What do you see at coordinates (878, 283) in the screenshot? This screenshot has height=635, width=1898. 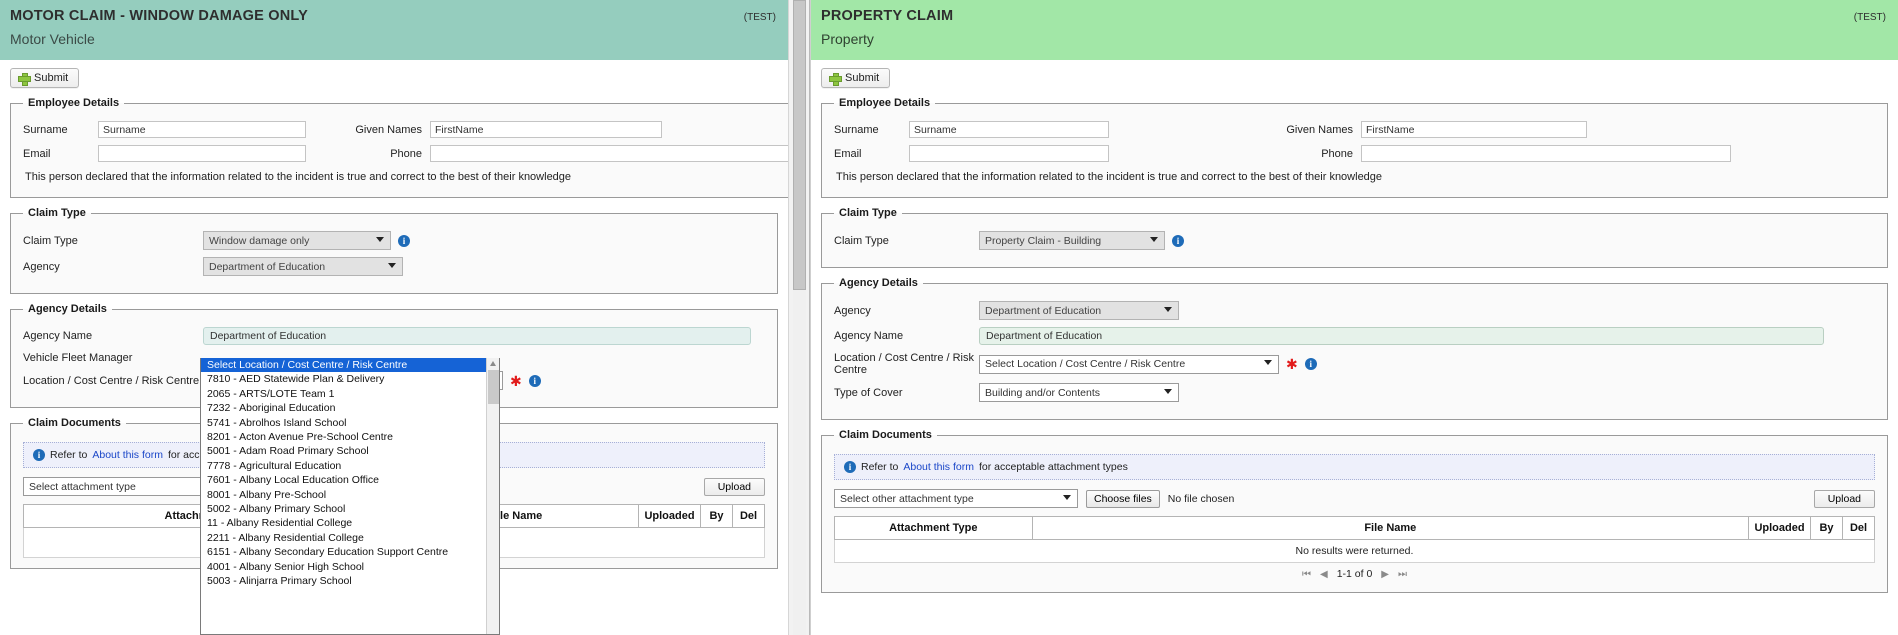 I see `property-agency-details-legend: Agency Details` at bounding box center [878, 283].